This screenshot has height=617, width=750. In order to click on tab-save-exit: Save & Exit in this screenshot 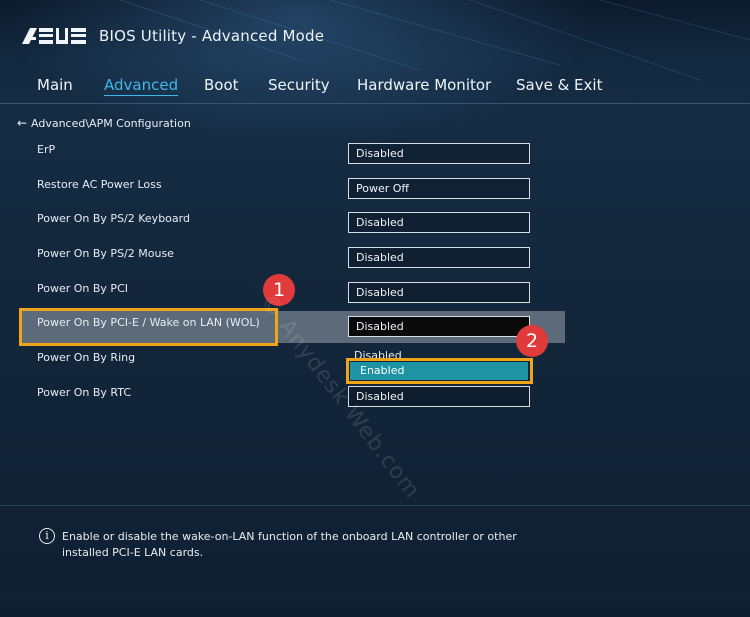, I will do `click(559, 85)`.